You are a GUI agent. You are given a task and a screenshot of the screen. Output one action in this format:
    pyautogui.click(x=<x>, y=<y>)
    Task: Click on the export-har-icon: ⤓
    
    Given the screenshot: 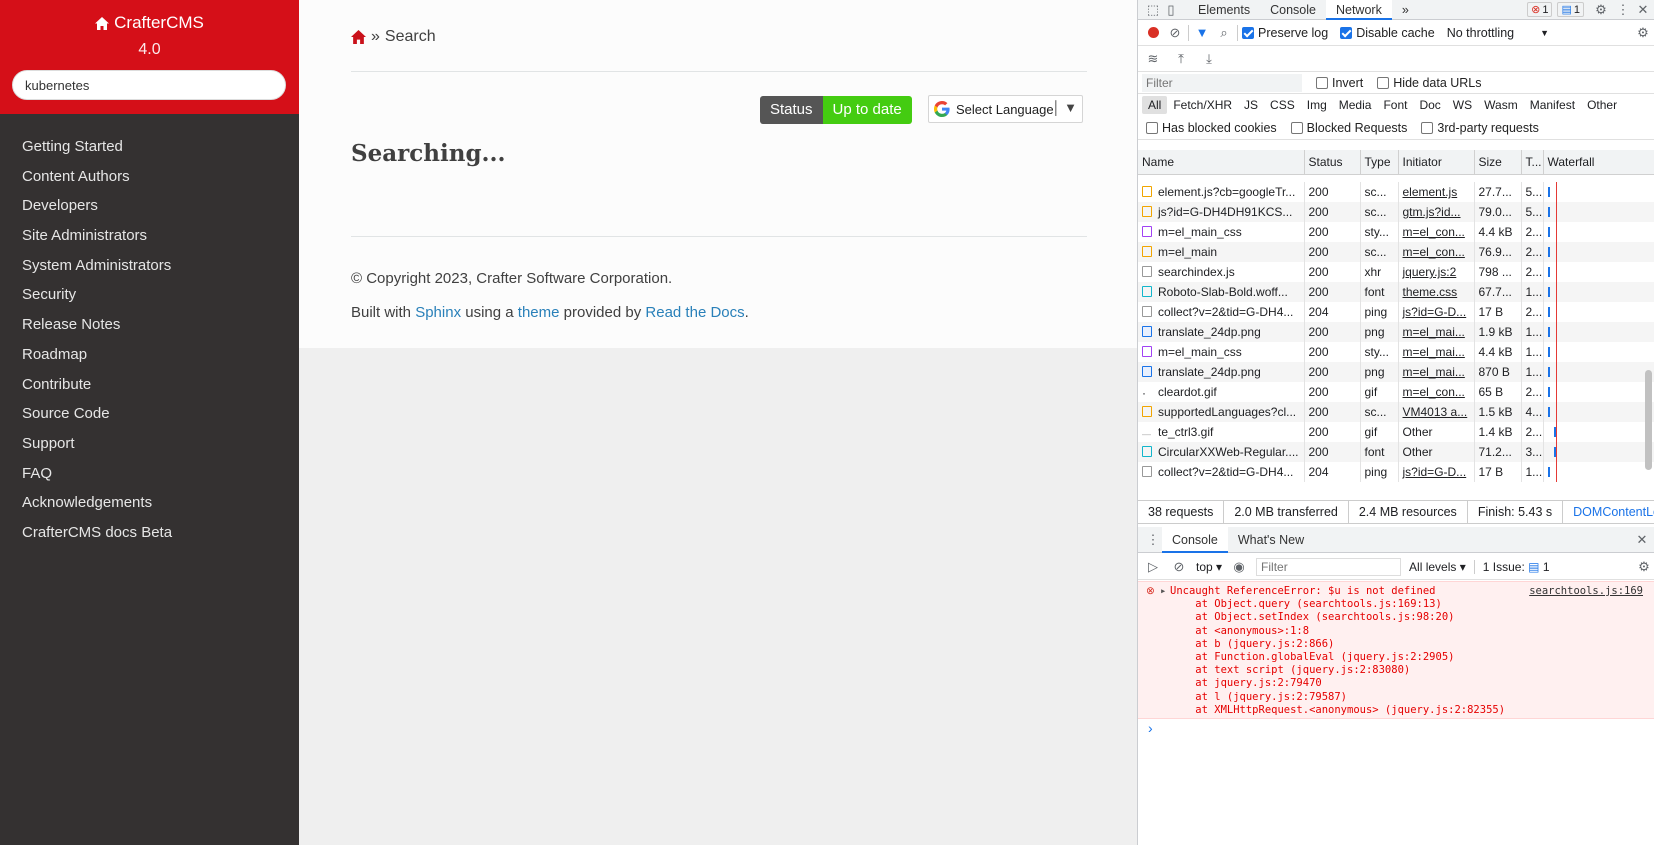 What is the action you would take?
    pyautogui.click(x=1209, y=59)
    